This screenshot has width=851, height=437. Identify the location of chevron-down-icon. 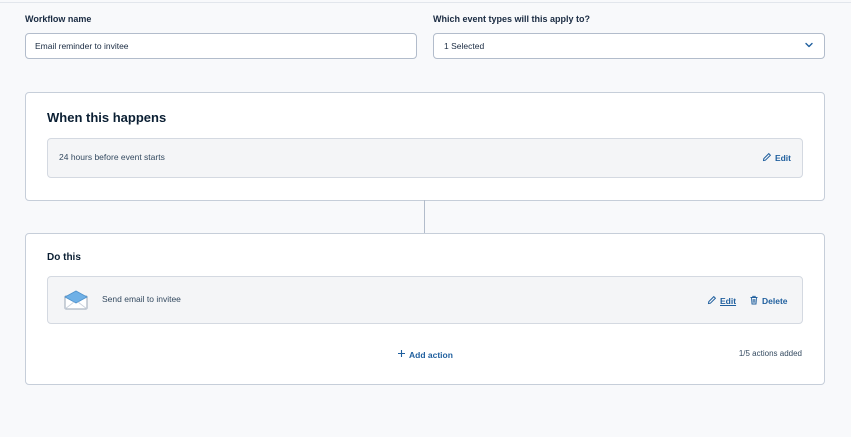
(809, 46).